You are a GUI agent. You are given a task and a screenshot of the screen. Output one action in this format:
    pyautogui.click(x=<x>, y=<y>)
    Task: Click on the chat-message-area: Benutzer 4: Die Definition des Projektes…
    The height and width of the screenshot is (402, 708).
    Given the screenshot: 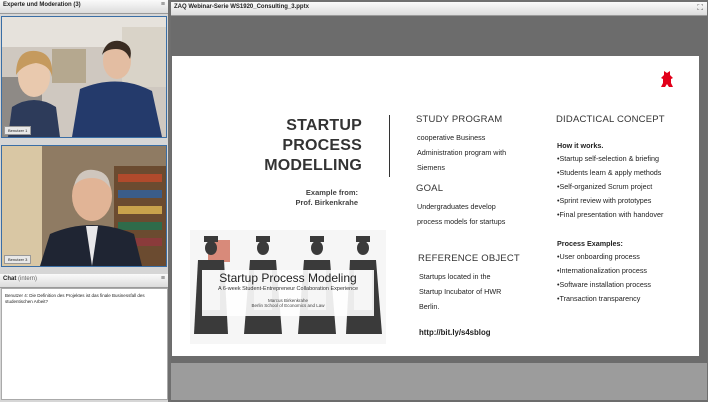 What is the action you would take?
    pyautogui.click(x=84, y=344)
    